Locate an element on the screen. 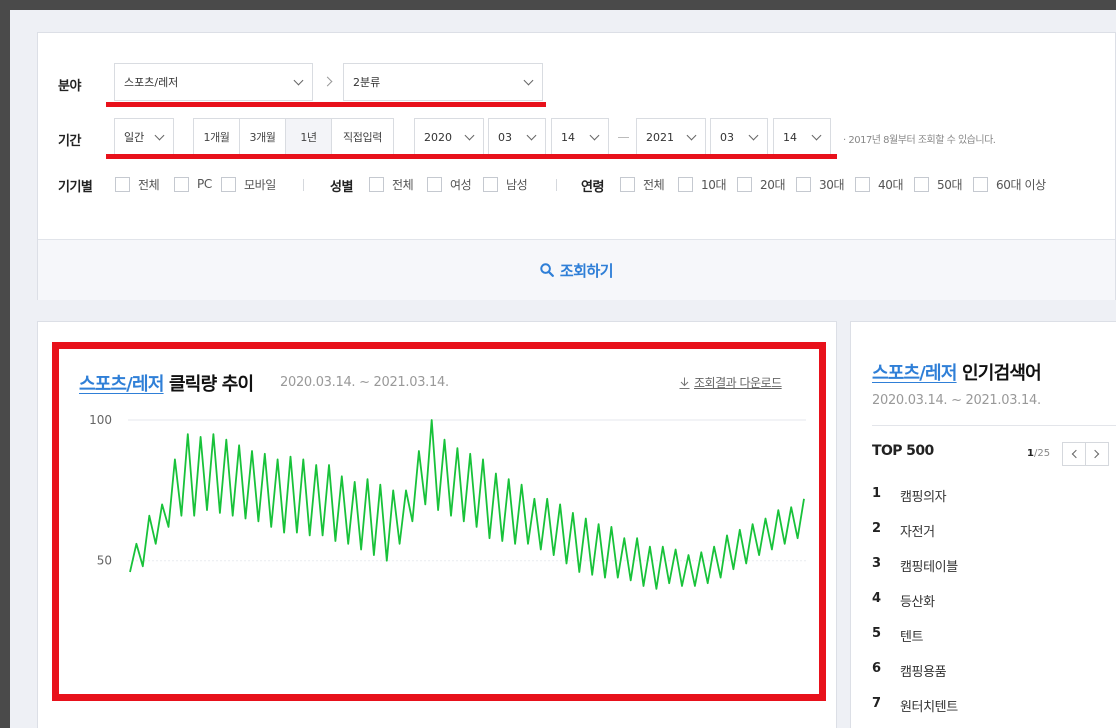 Image resolution: width=1116 pixels, height=728 pixels. keyword-list: 1 캠핑의자 2 자전거 3 캠핑테이블 4 등산화 5 텐트 6 캠핑용품 7 원터치텐트 is located at coordinates (915, 607).